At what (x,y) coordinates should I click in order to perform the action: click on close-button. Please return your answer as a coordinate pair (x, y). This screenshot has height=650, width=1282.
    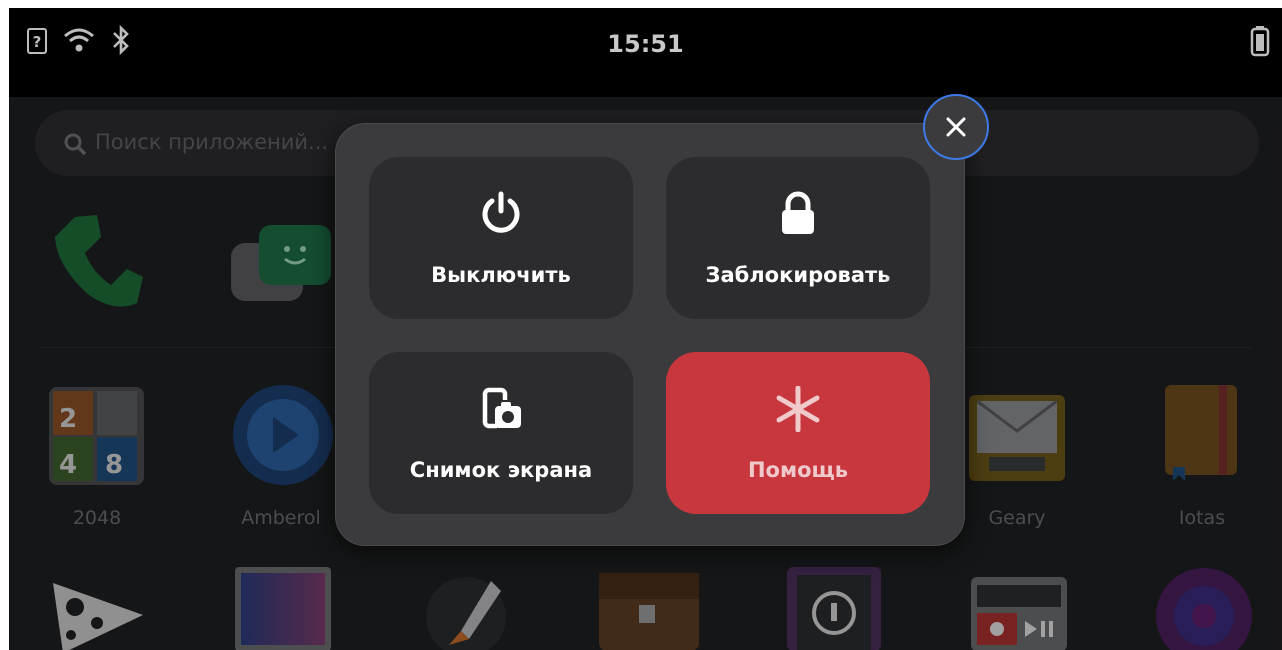
    Looking at the image, I should click on (956, 127).